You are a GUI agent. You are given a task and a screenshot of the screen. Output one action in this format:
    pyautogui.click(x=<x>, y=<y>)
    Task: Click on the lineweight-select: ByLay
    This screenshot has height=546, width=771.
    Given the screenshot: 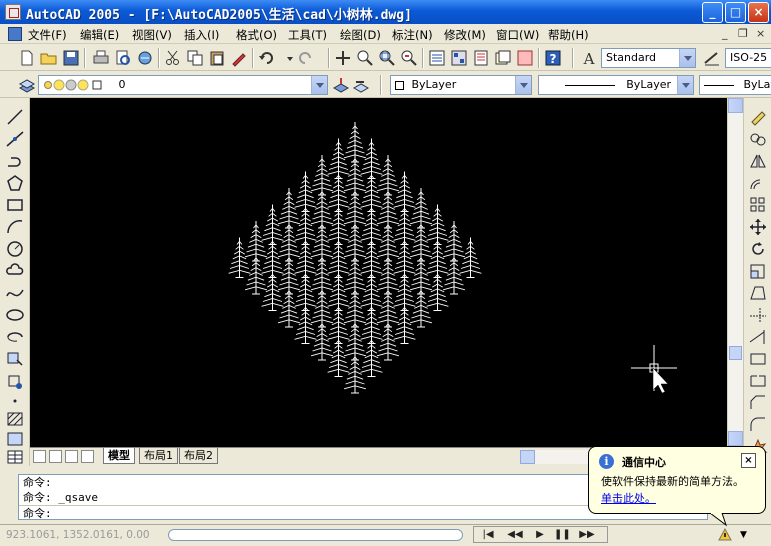 What is the action you would take?
    pyautogui.click(x=735, y=85)
    